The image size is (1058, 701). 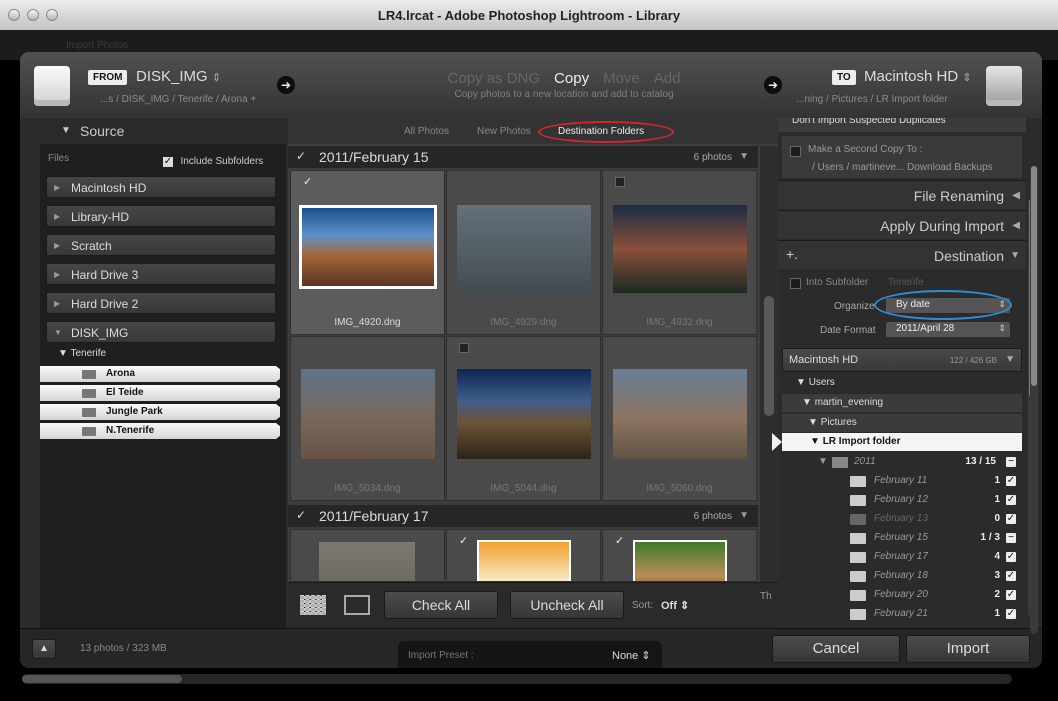 I want to click on source-name: DISK_IMG ⇕, so click(x=178, y=76).